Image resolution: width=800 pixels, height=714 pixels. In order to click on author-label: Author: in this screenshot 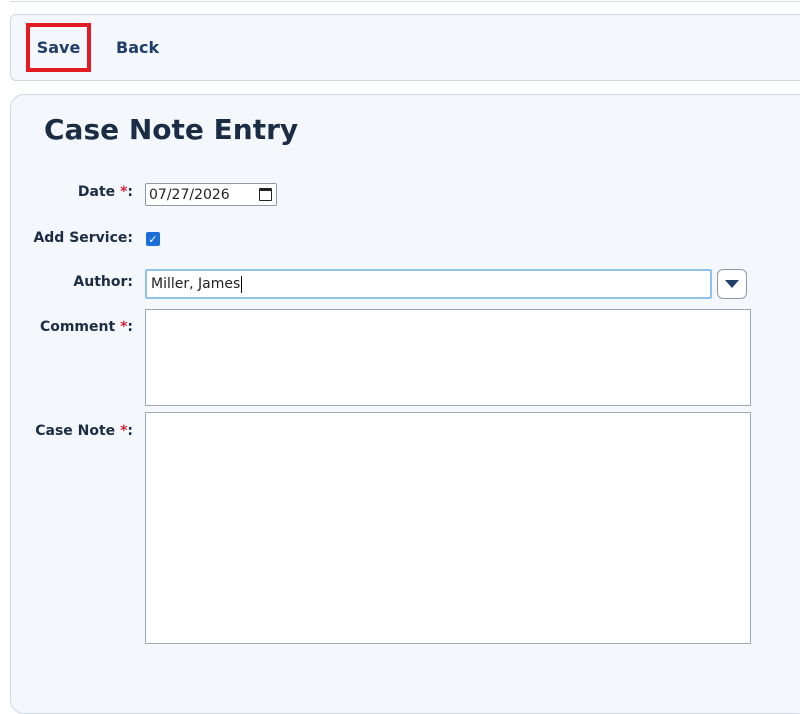, I will do `click(103, 282)`.